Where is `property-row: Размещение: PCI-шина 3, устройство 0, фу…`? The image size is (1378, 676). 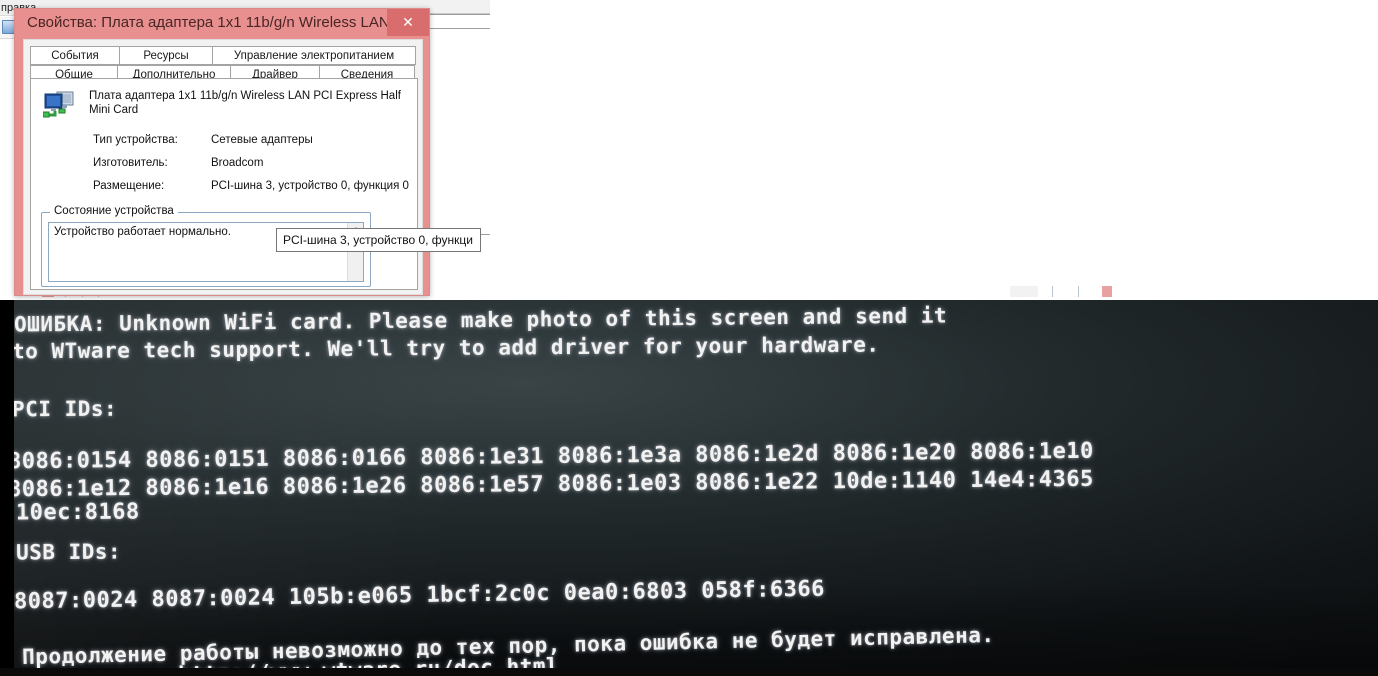 property-row: Размещение: PCI-шина 3, устройство 0, фу… is located at coordinates (253, 191).